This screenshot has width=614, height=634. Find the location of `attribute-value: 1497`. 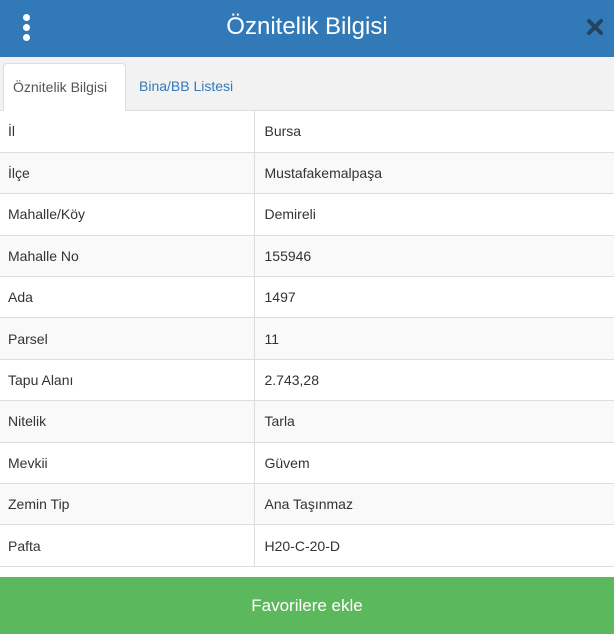

attribute-value: 1497 is located at coordinates (434, 297).